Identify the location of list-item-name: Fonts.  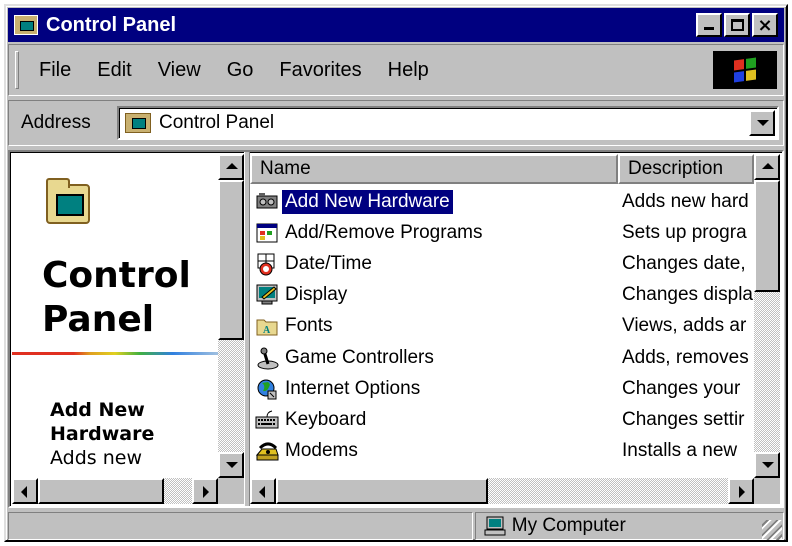
(450, 326).